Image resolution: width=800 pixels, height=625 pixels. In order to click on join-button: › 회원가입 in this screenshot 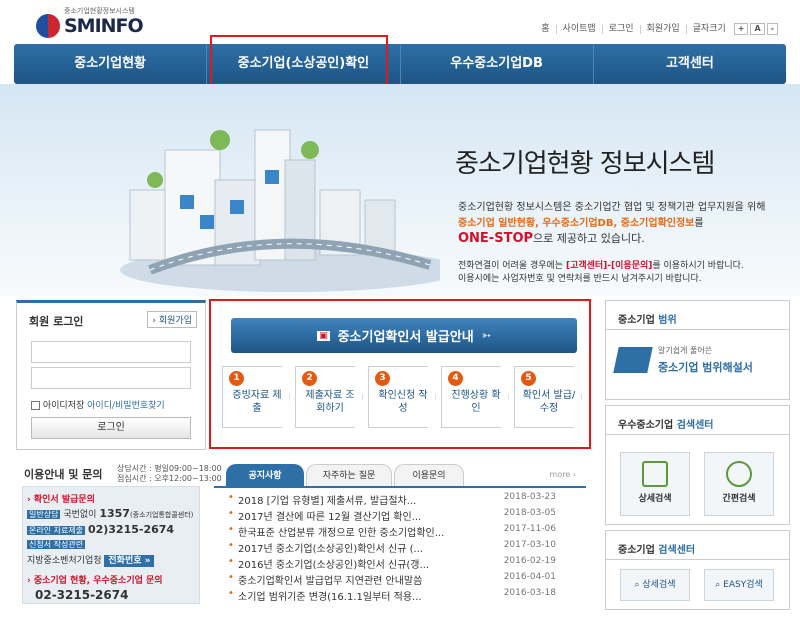, I will do `click(172, 319)`.